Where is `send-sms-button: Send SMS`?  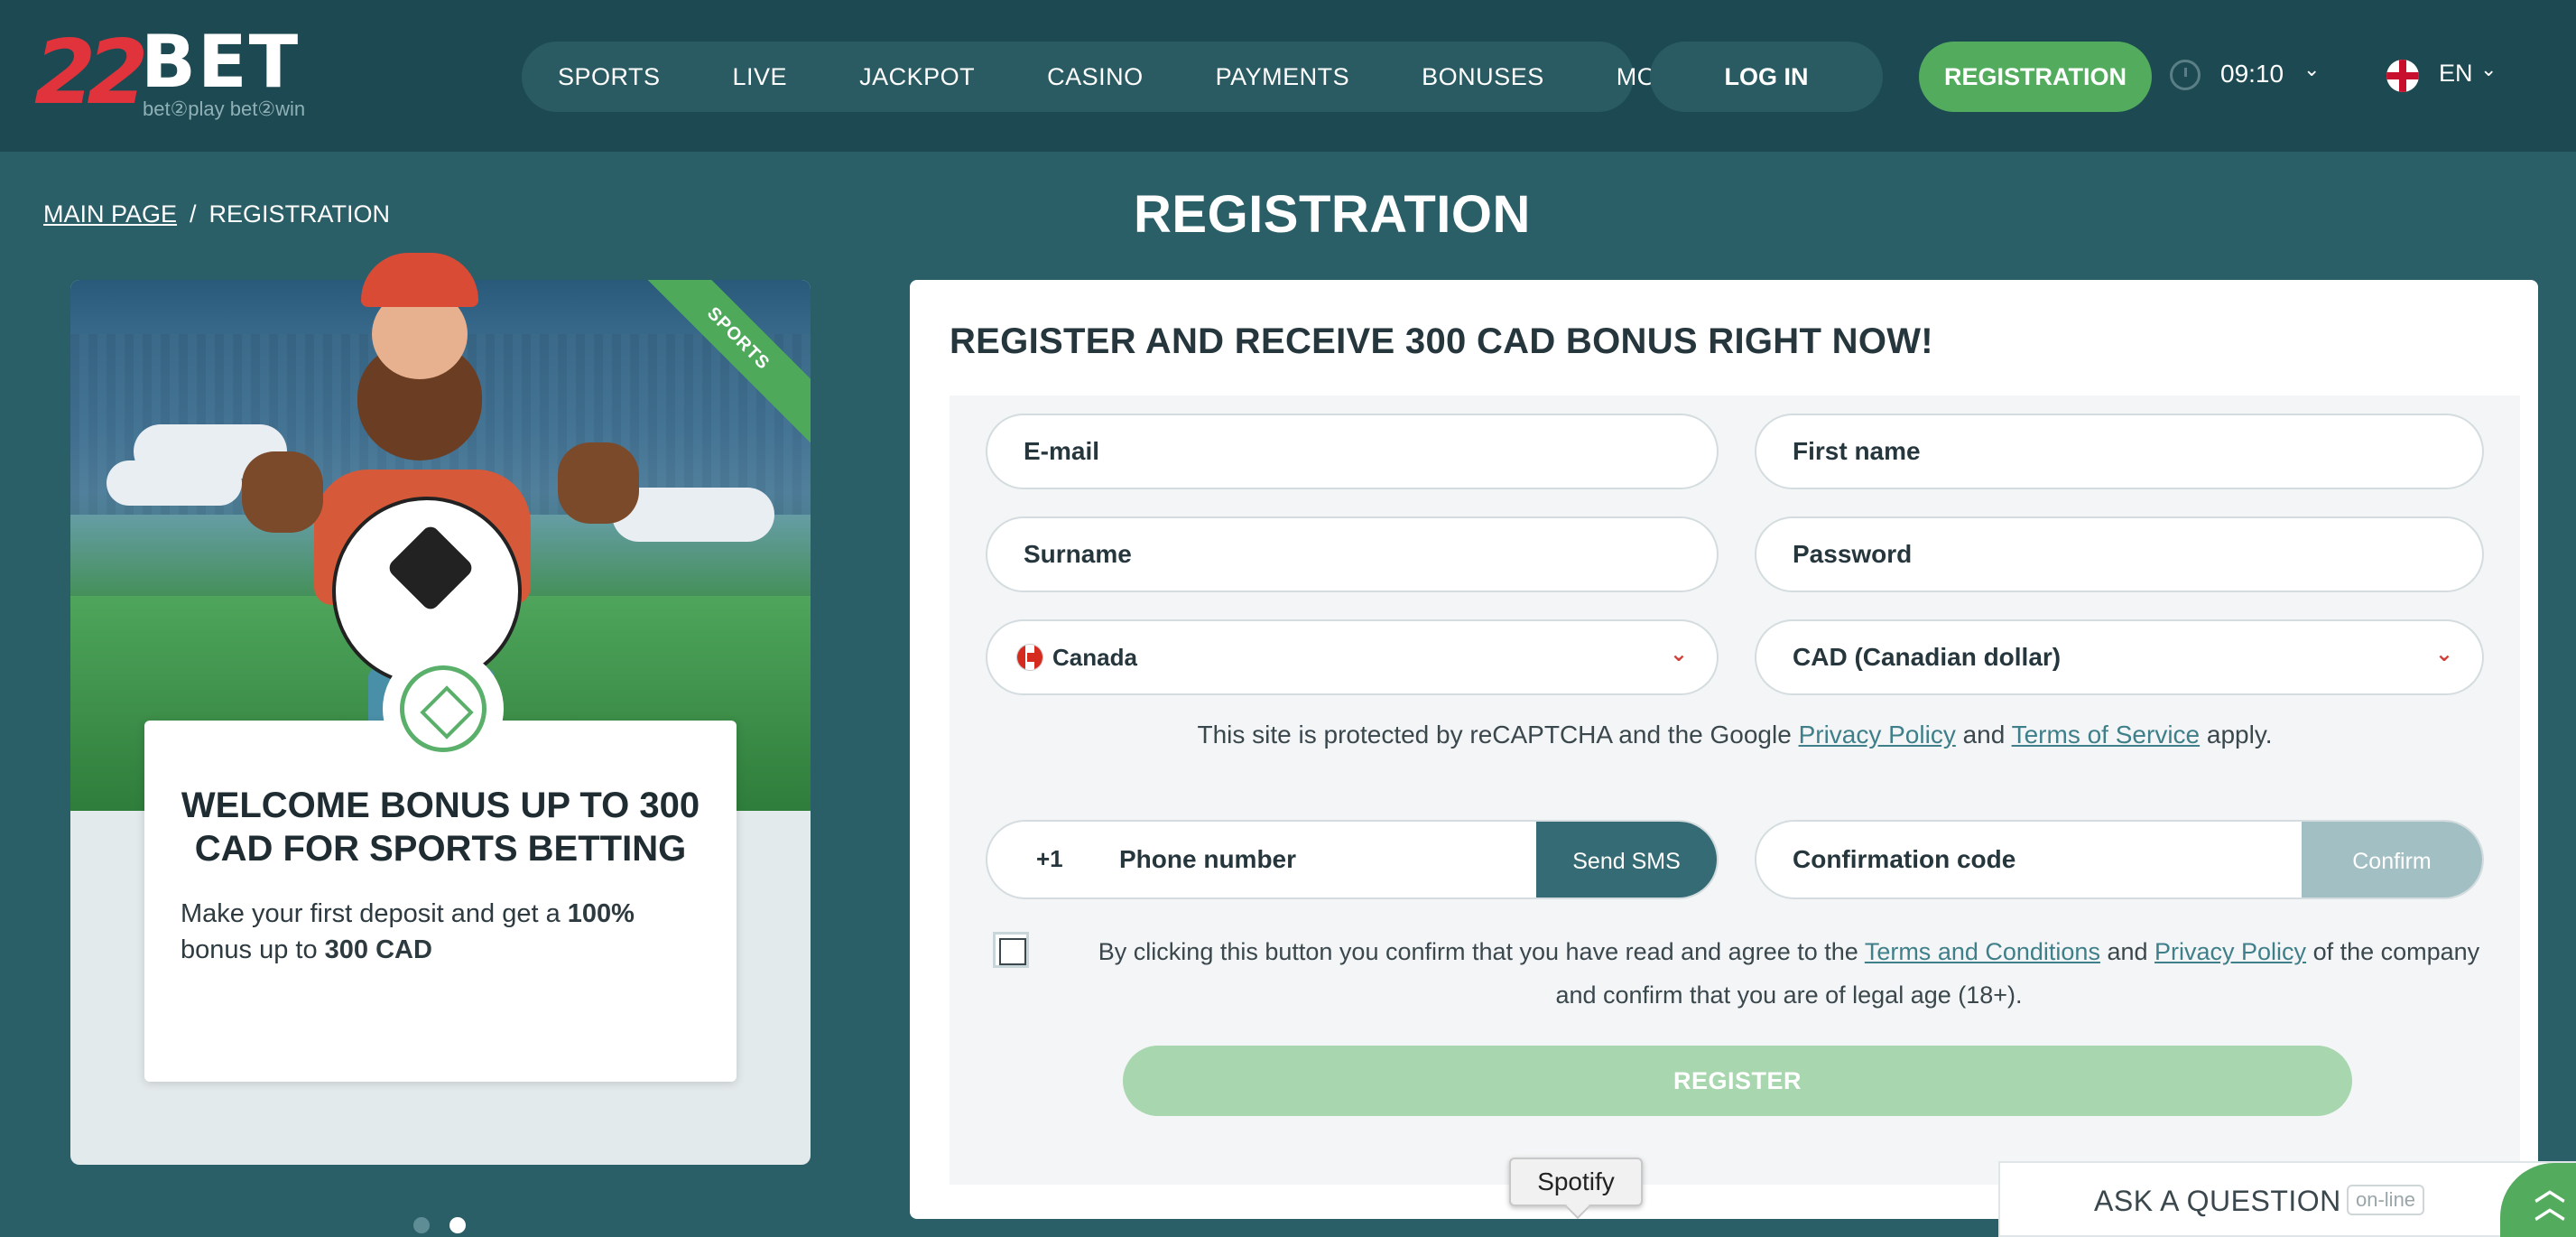 send-sms-button: Send SMS is located at coordinates (1626, 860).